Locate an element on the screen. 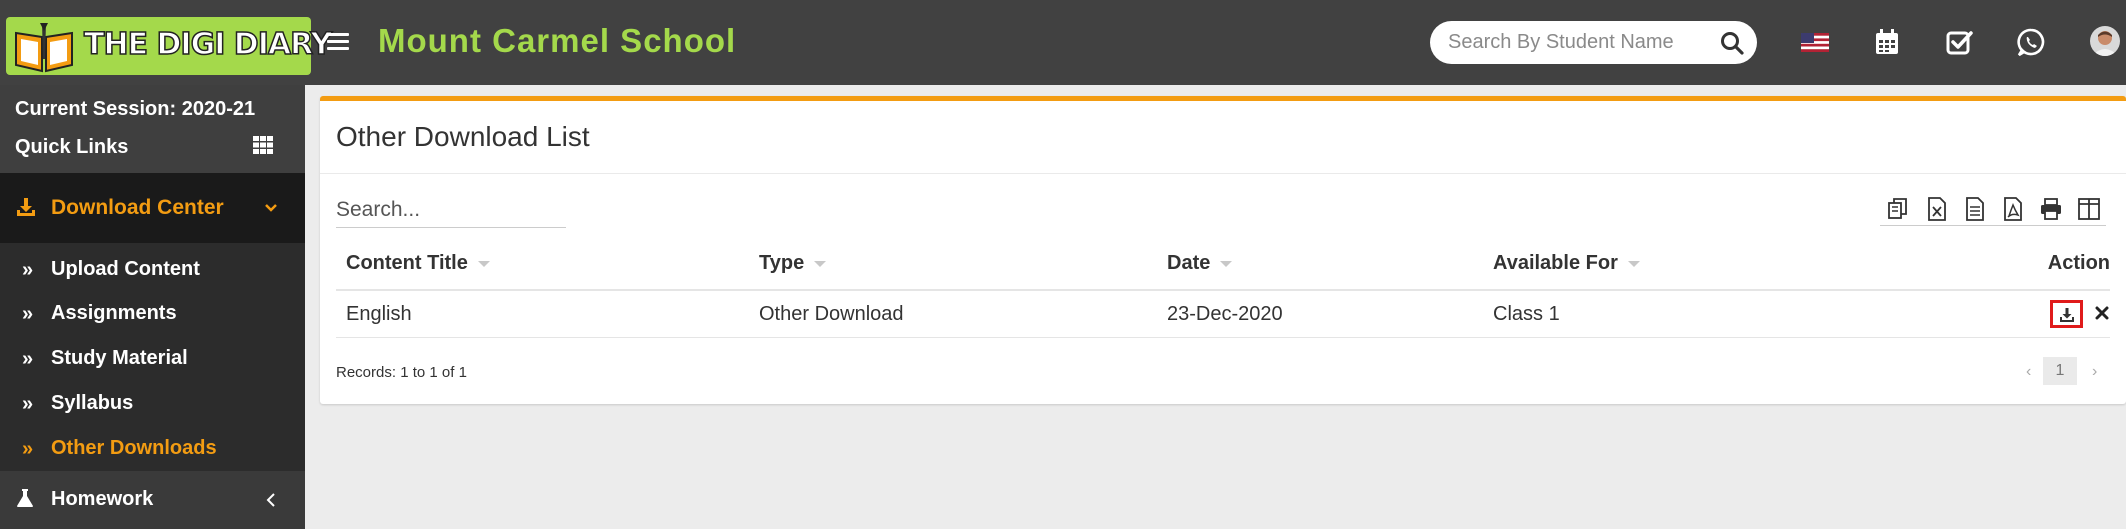  menu-toggle-icon is located at coordinates (338, 42).